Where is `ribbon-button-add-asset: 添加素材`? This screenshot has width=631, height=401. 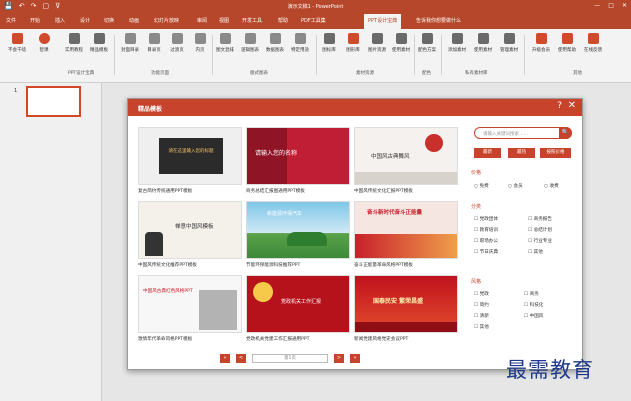
ribbon-button-add-asset: 添加素材 is located at coordinates (457, 43).